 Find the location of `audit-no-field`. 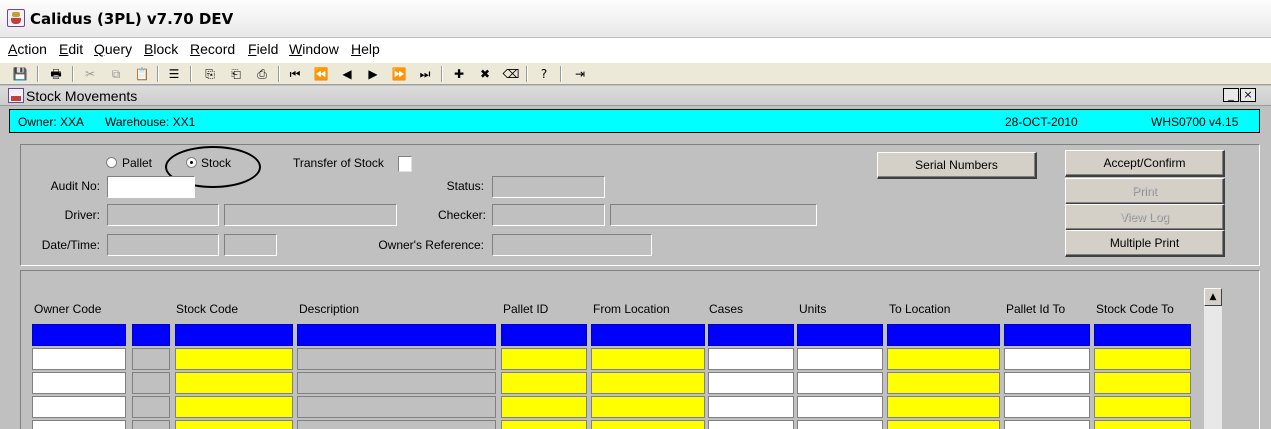

audit-no-field is located at coordinates (151, 187).